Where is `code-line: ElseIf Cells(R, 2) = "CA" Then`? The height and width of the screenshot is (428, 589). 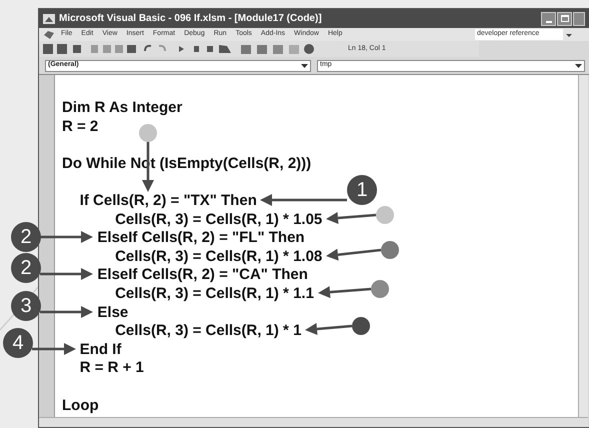
code-line: ElseIf Cells(R, 2) = "CA" Then is located at coordinates (202, 275).